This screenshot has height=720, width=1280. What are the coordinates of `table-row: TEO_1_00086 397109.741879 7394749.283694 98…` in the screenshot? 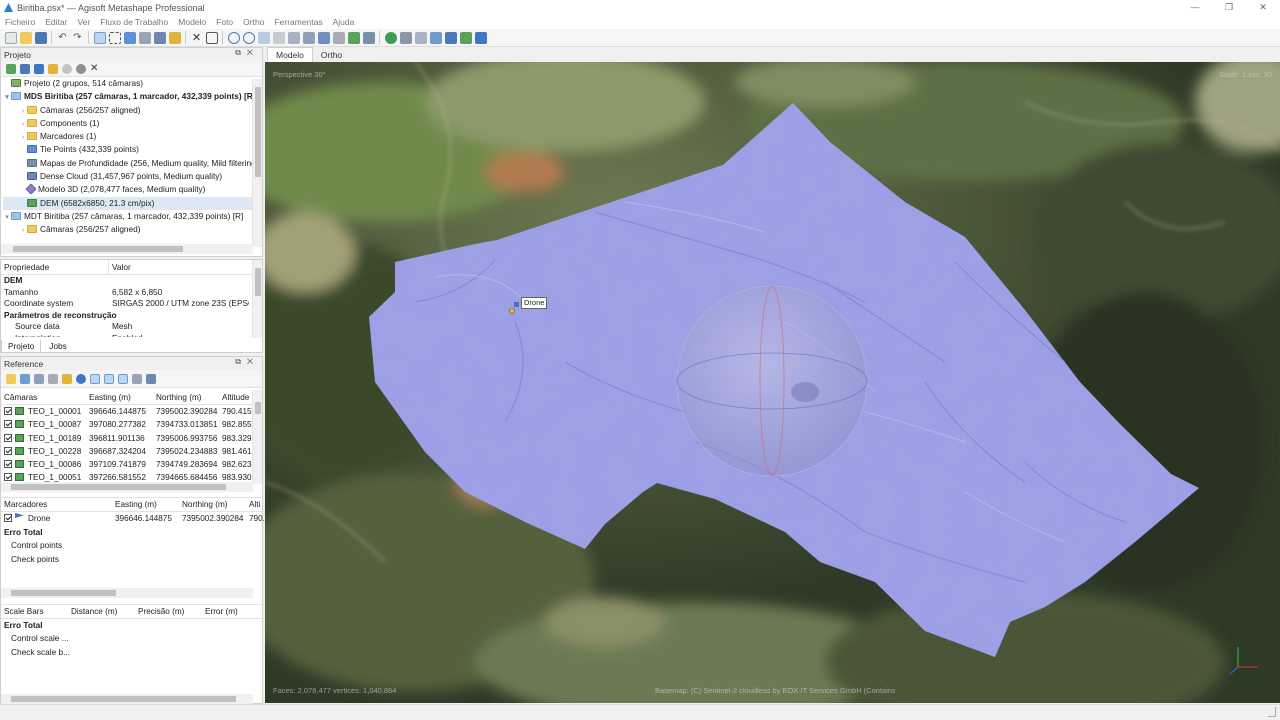 It's located at (127, 464).